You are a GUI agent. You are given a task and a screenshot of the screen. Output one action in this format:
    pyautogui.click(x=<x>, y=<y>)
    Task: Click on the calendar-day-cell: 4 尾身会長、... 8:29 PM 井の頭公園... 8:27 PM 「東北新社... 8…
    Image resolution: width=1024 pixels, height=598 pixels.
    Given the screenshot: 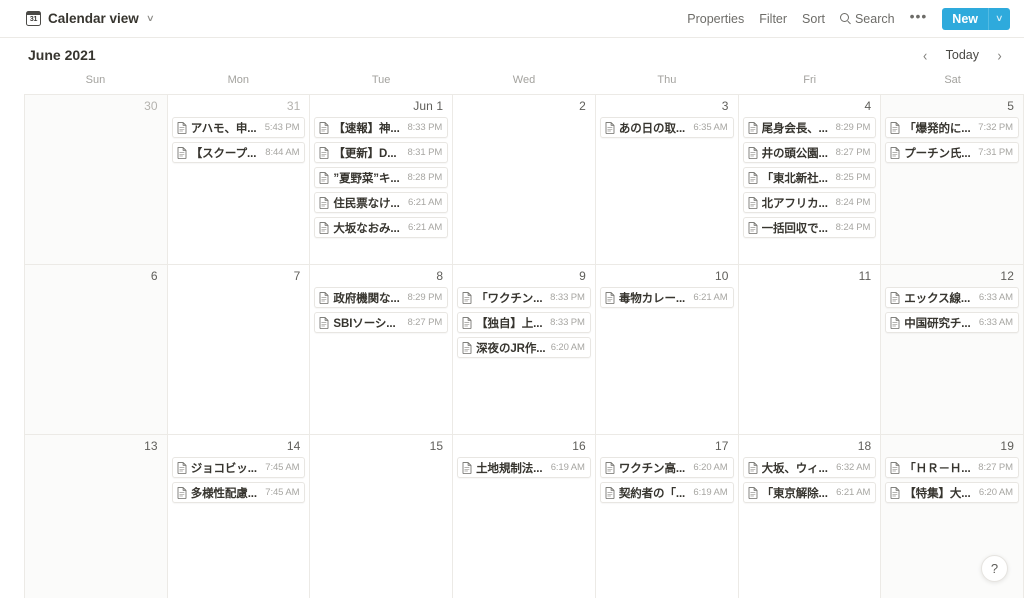 What is the action you would take?
    pyautogui.click(x=810, y=180)
    